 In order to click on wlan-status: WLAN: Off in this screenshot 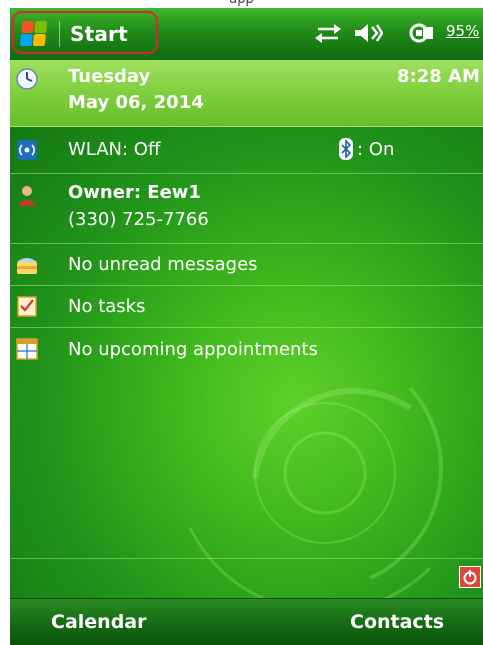, I will do `click(114, 149)`.